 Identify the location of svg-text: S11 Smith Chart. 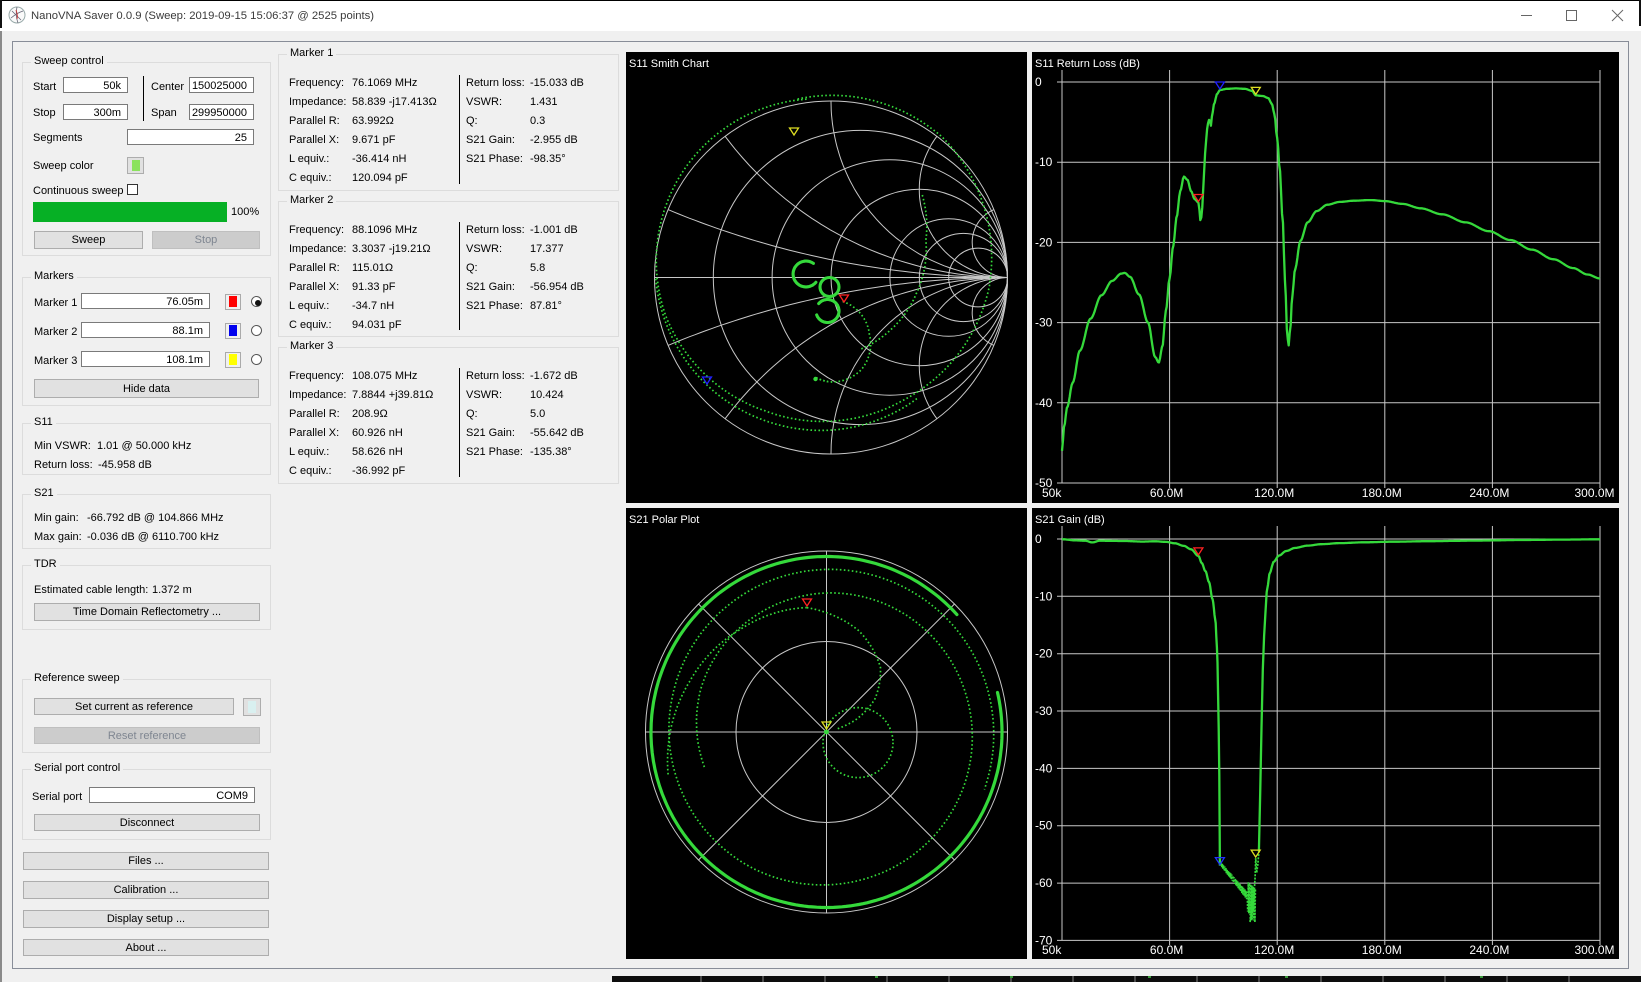
(669, 64).